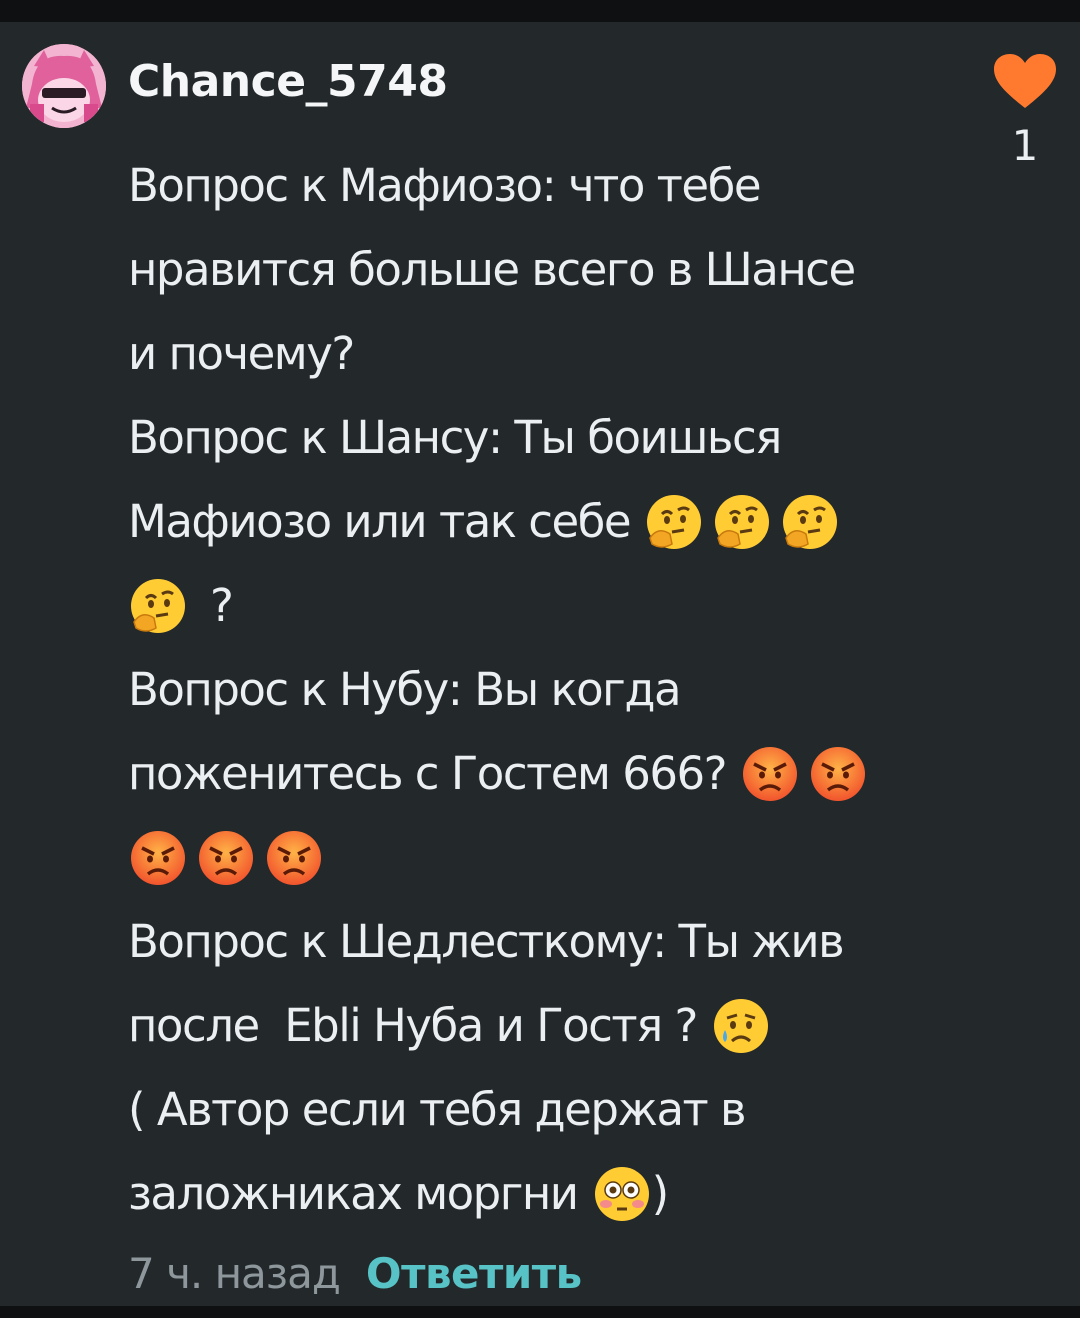 The image size is (1080, 1318). Describe the element at coordinates (241, 353) in the screenshot. I see `comment-line: и почему?` at that location.